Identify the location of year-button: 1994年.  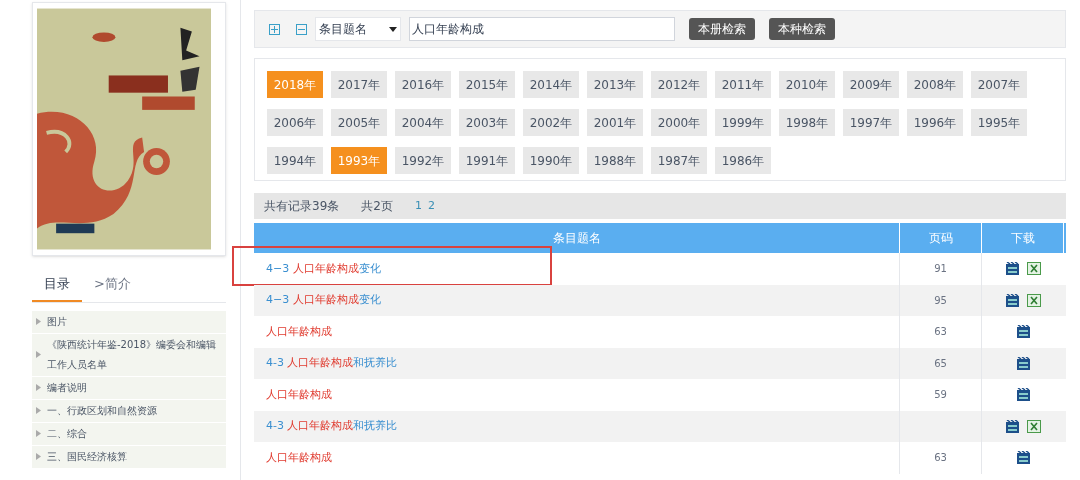
(295, 160).